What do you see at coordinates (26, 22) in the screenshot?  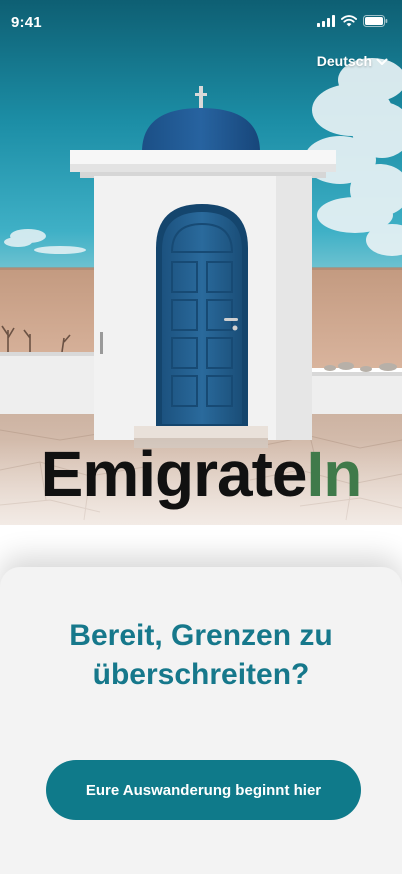 I see `status-time: 9:41` at bounding box center [26, 22].